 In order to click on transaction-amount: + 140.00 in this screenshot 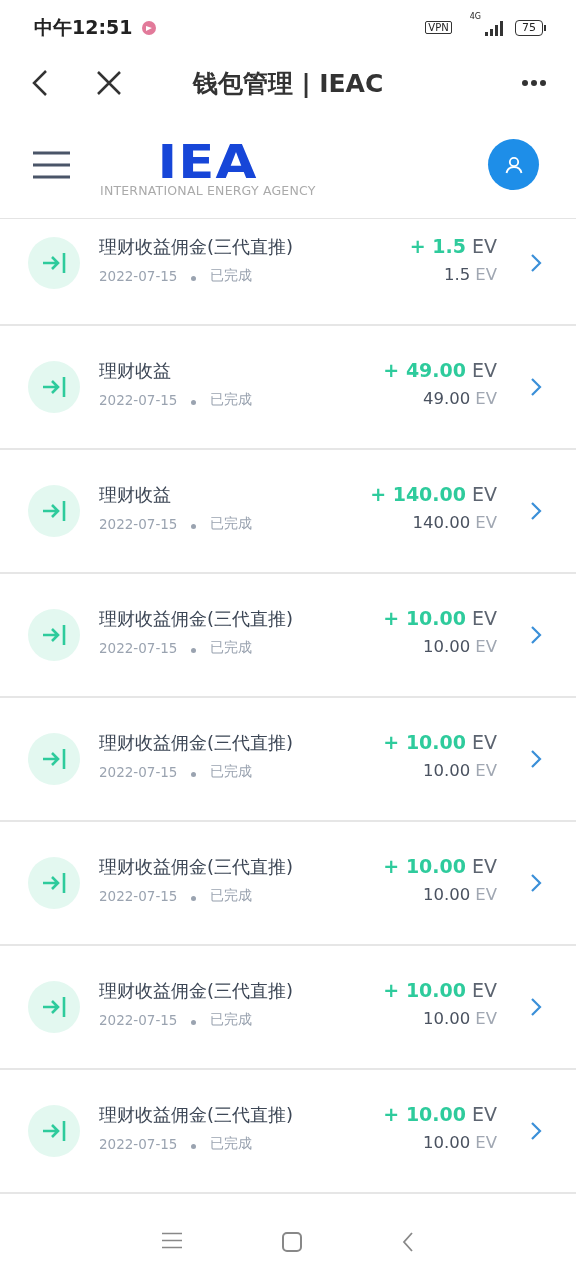, I will do `click(418, 493)`.